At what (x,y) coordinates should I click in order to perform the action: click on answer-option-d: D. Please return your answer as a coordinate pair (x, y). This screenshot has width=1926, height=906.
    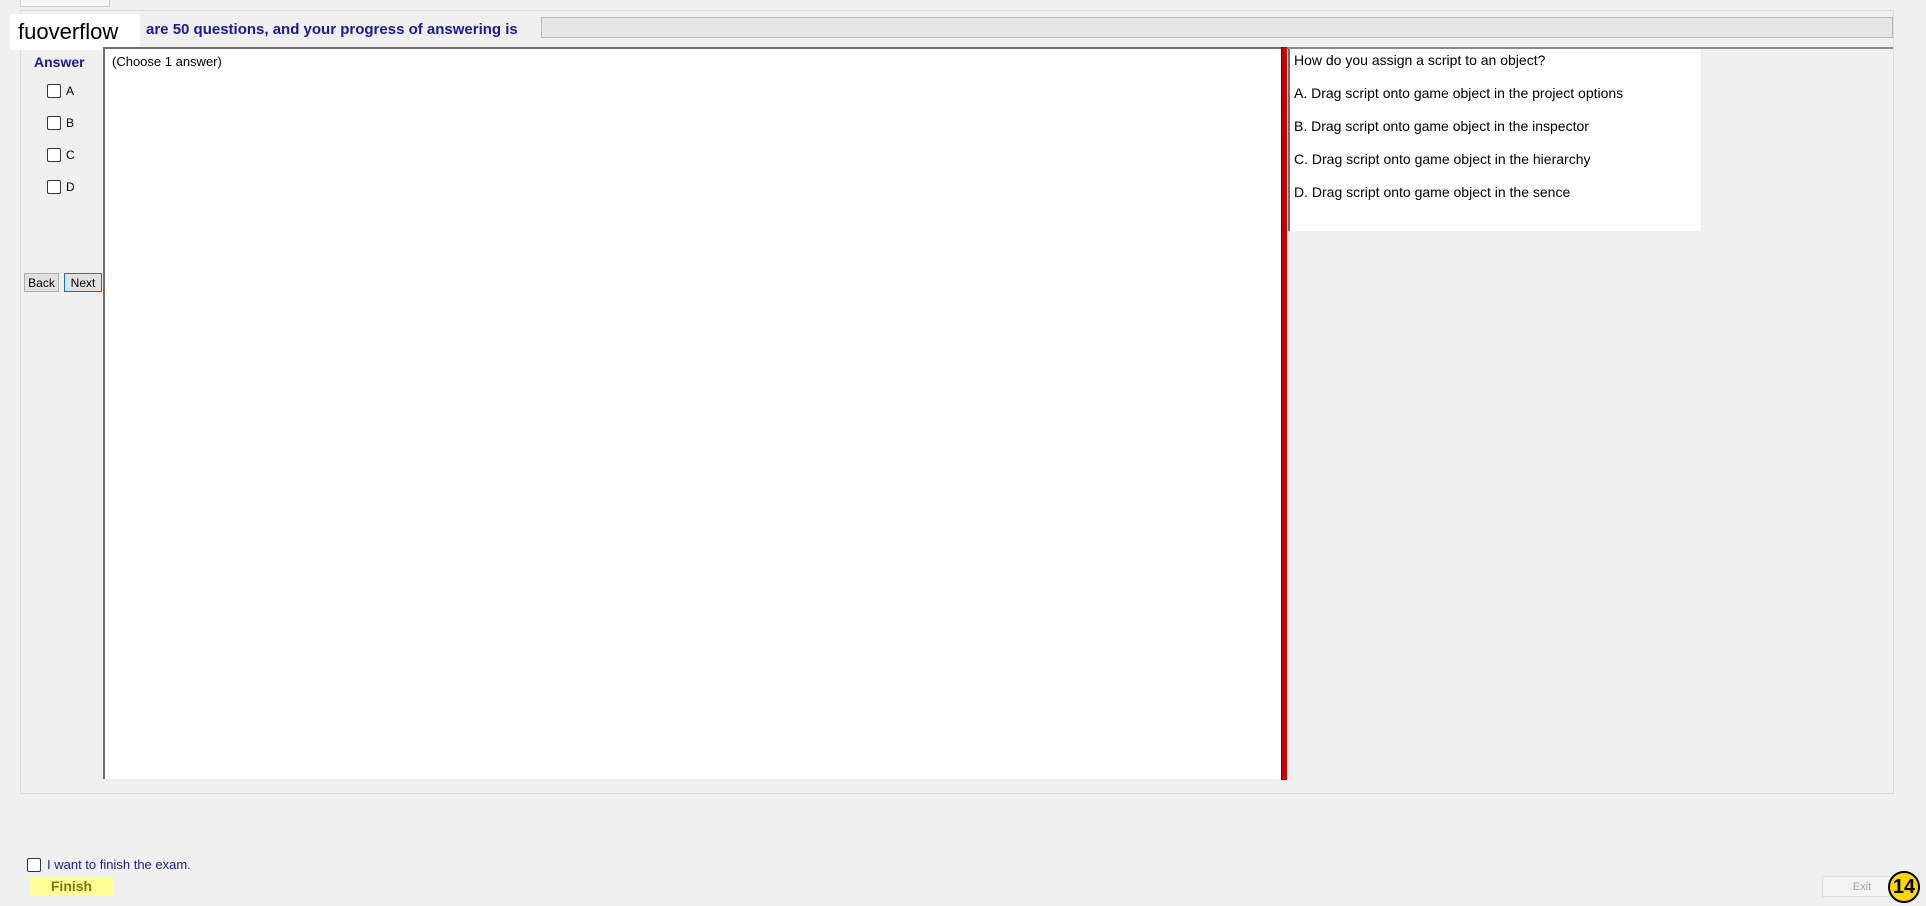
    Looking at the image, I should click on (61, 187).